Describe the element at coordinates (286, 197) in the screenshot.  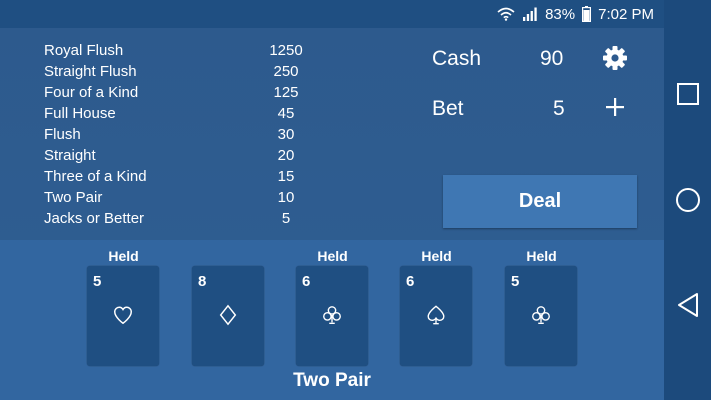
I see `hand-payout: 10` at that location.